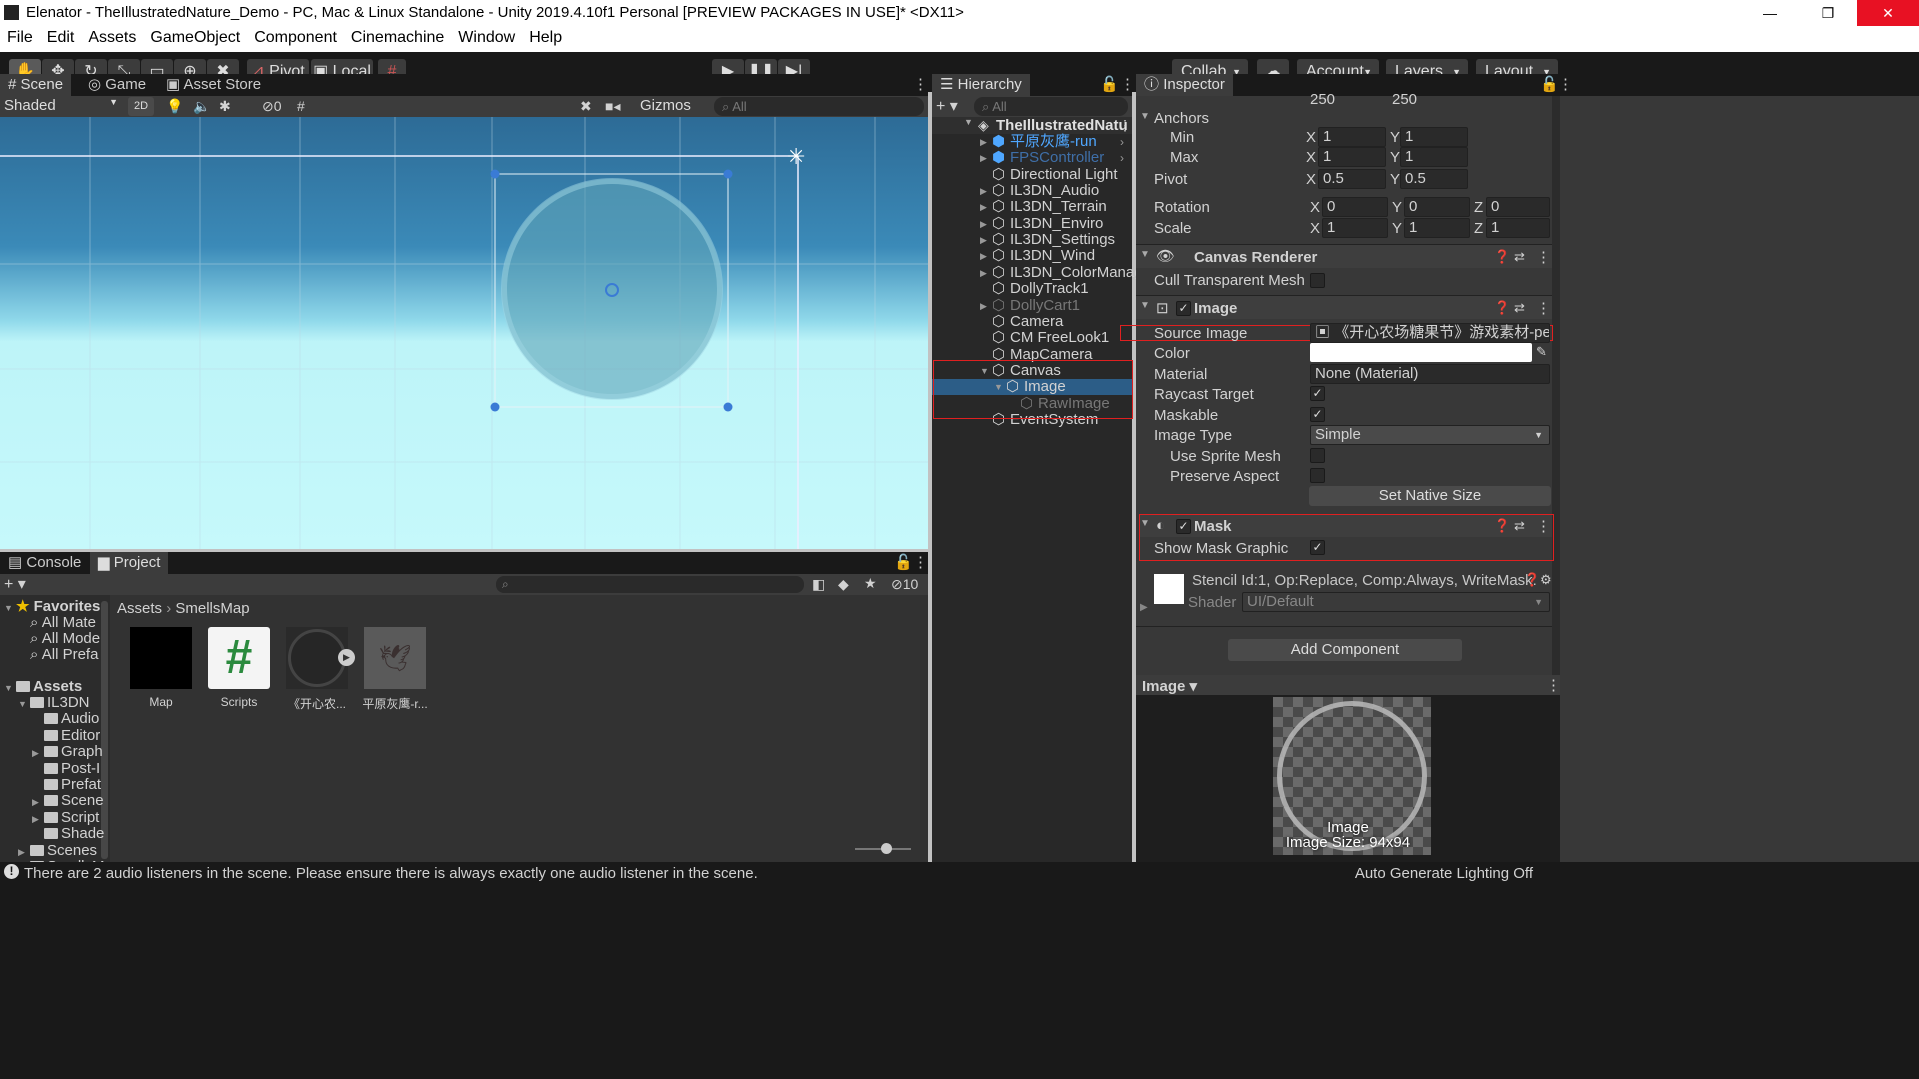  Describe the element at coordinates (129, 563) in the screenshot. I see `tab-project: ▆ Project` at that location.